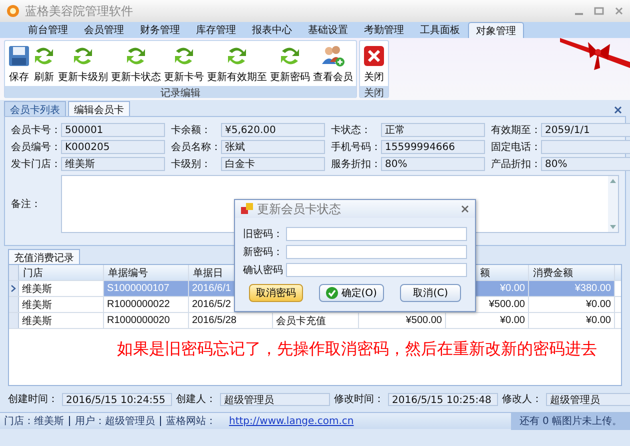 Image resolution: width=630 pixels, height=446 pixels. I want to click on field-label: 卡级别：, so click(191, 164).